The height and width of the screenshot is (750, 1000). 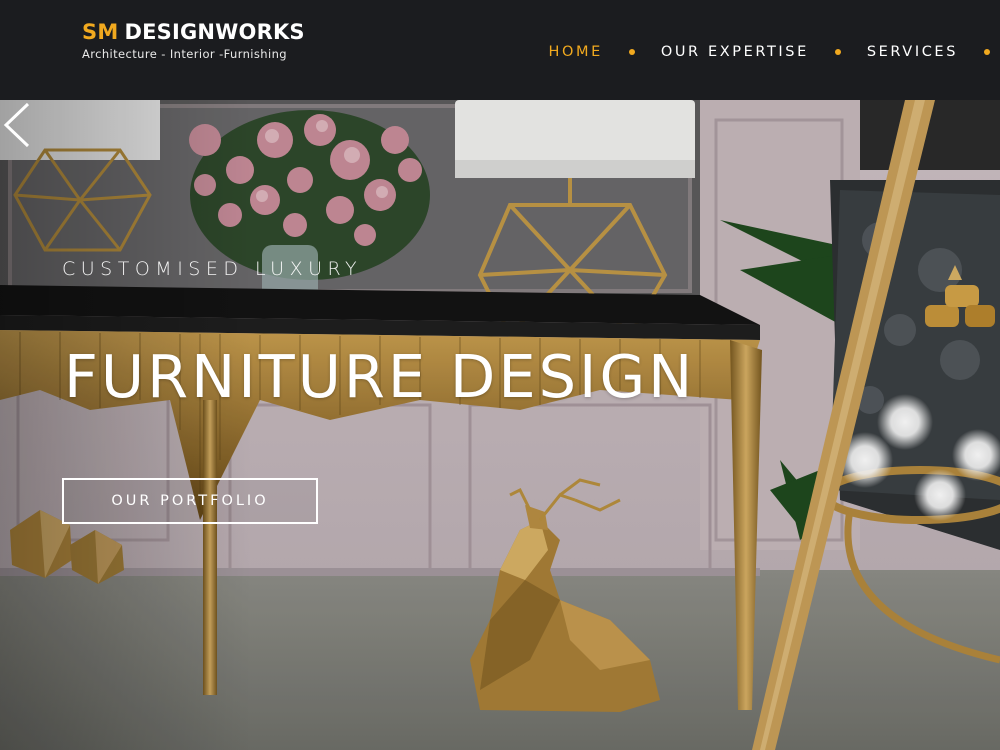 I want to click on nav-item-our-expertise: OUR EXPERTISE, so click(x=735, y=52).